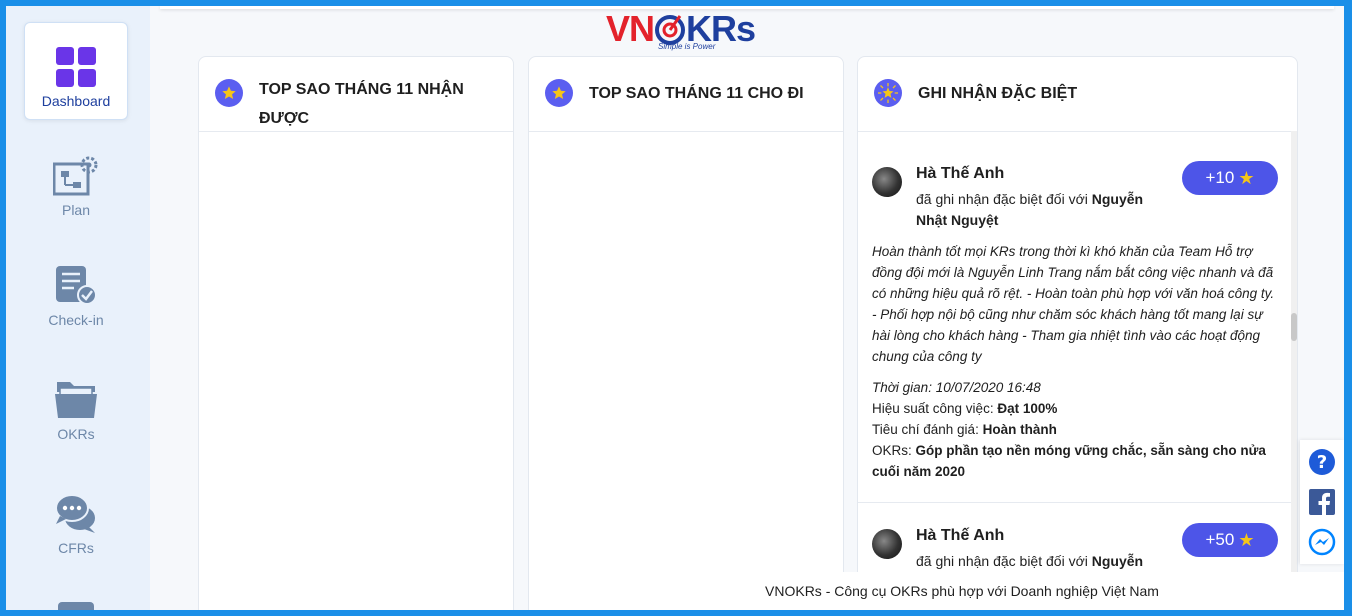  Describe the element at coordinates (888, 93) in the screenshot. I see `star-burst-icon` at that location.